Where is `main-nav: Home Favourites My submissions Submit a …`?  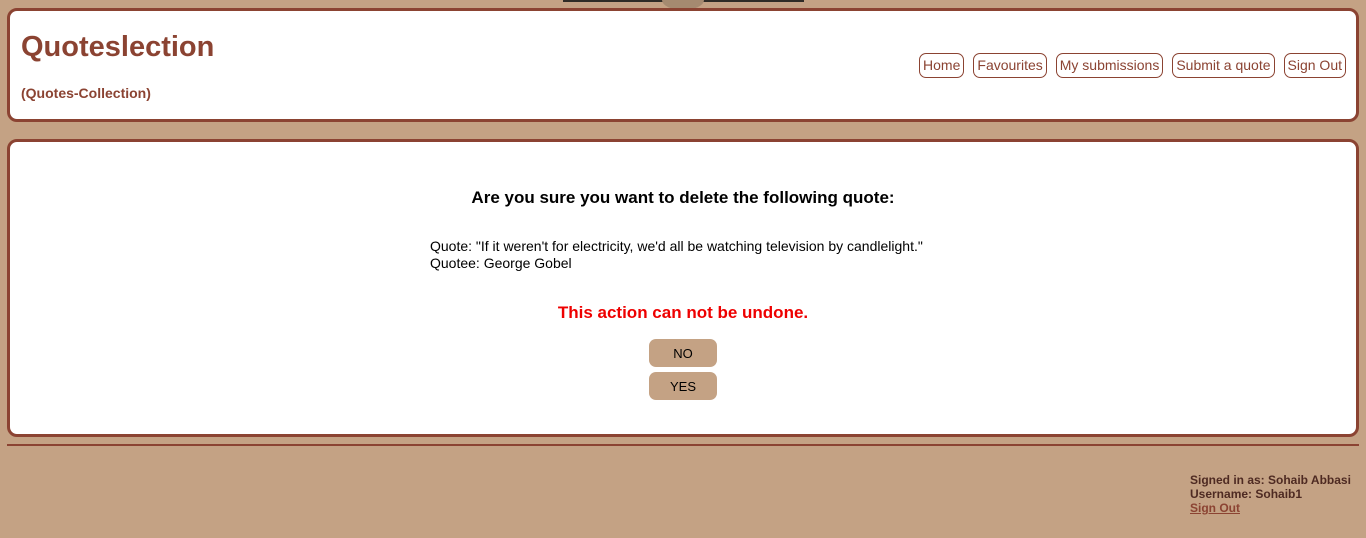
main-nav: Home Favourites My submissions Submit a … is located at coordinates (1132, 65).